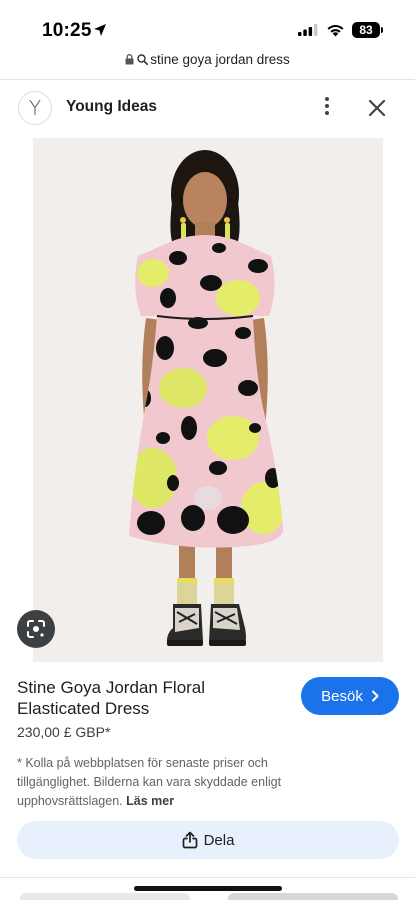 The image size is (415, 900). Describe the element at coordinates (366, 30) in the screenshot. I see `battery-icon: 83` at that location.